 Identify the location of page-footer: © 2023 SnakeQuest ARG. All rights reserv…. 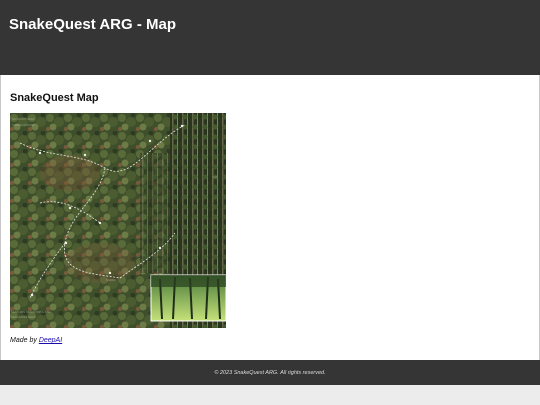
(270, 372).